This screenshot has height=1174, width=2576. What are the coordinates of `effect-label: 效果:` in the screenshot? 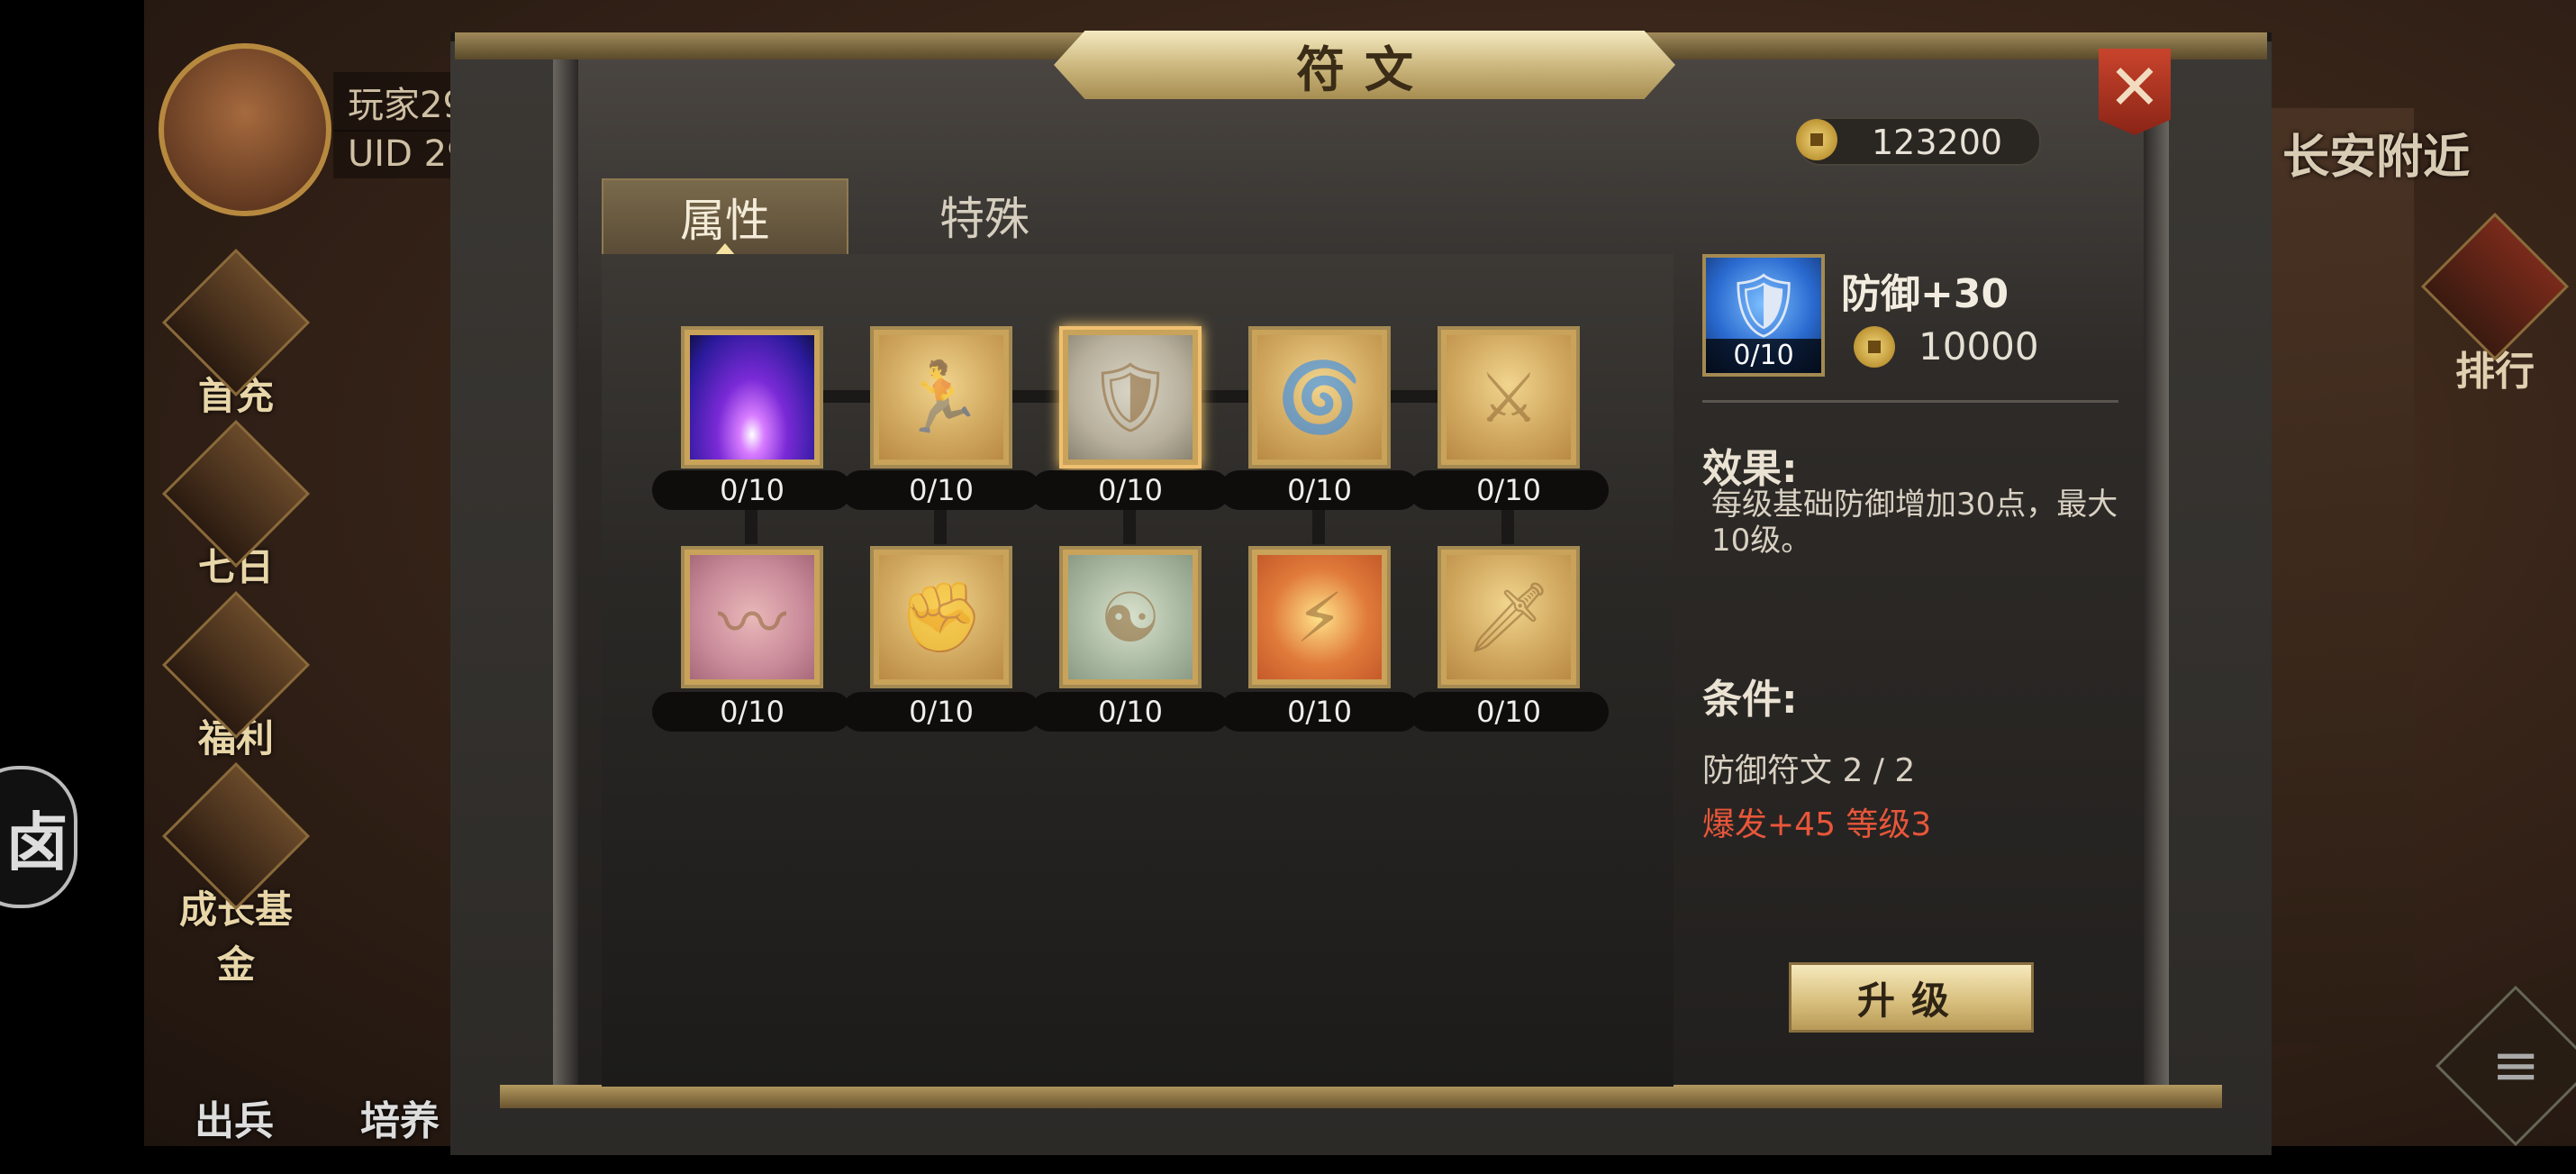 It's located at (1750, 469).